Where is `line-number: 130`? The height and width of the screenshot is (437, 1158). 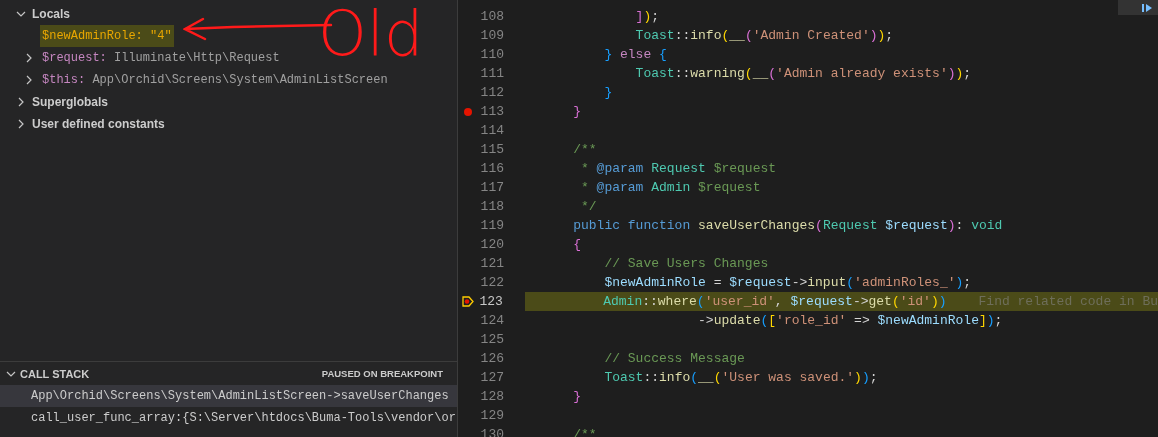 line-number: 130 is located at coordinates (491, 431).